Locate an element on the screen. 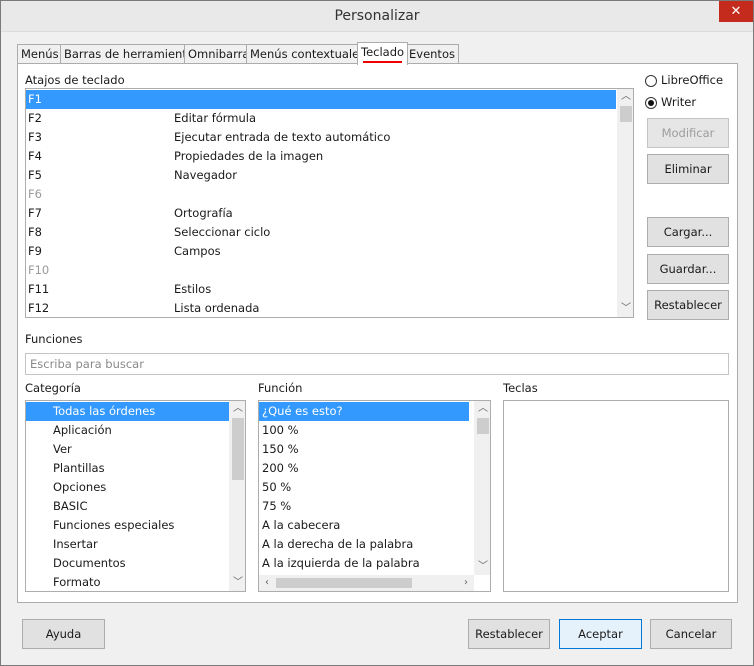  shortcut-key: F10 is located at coordinates (39, 270).